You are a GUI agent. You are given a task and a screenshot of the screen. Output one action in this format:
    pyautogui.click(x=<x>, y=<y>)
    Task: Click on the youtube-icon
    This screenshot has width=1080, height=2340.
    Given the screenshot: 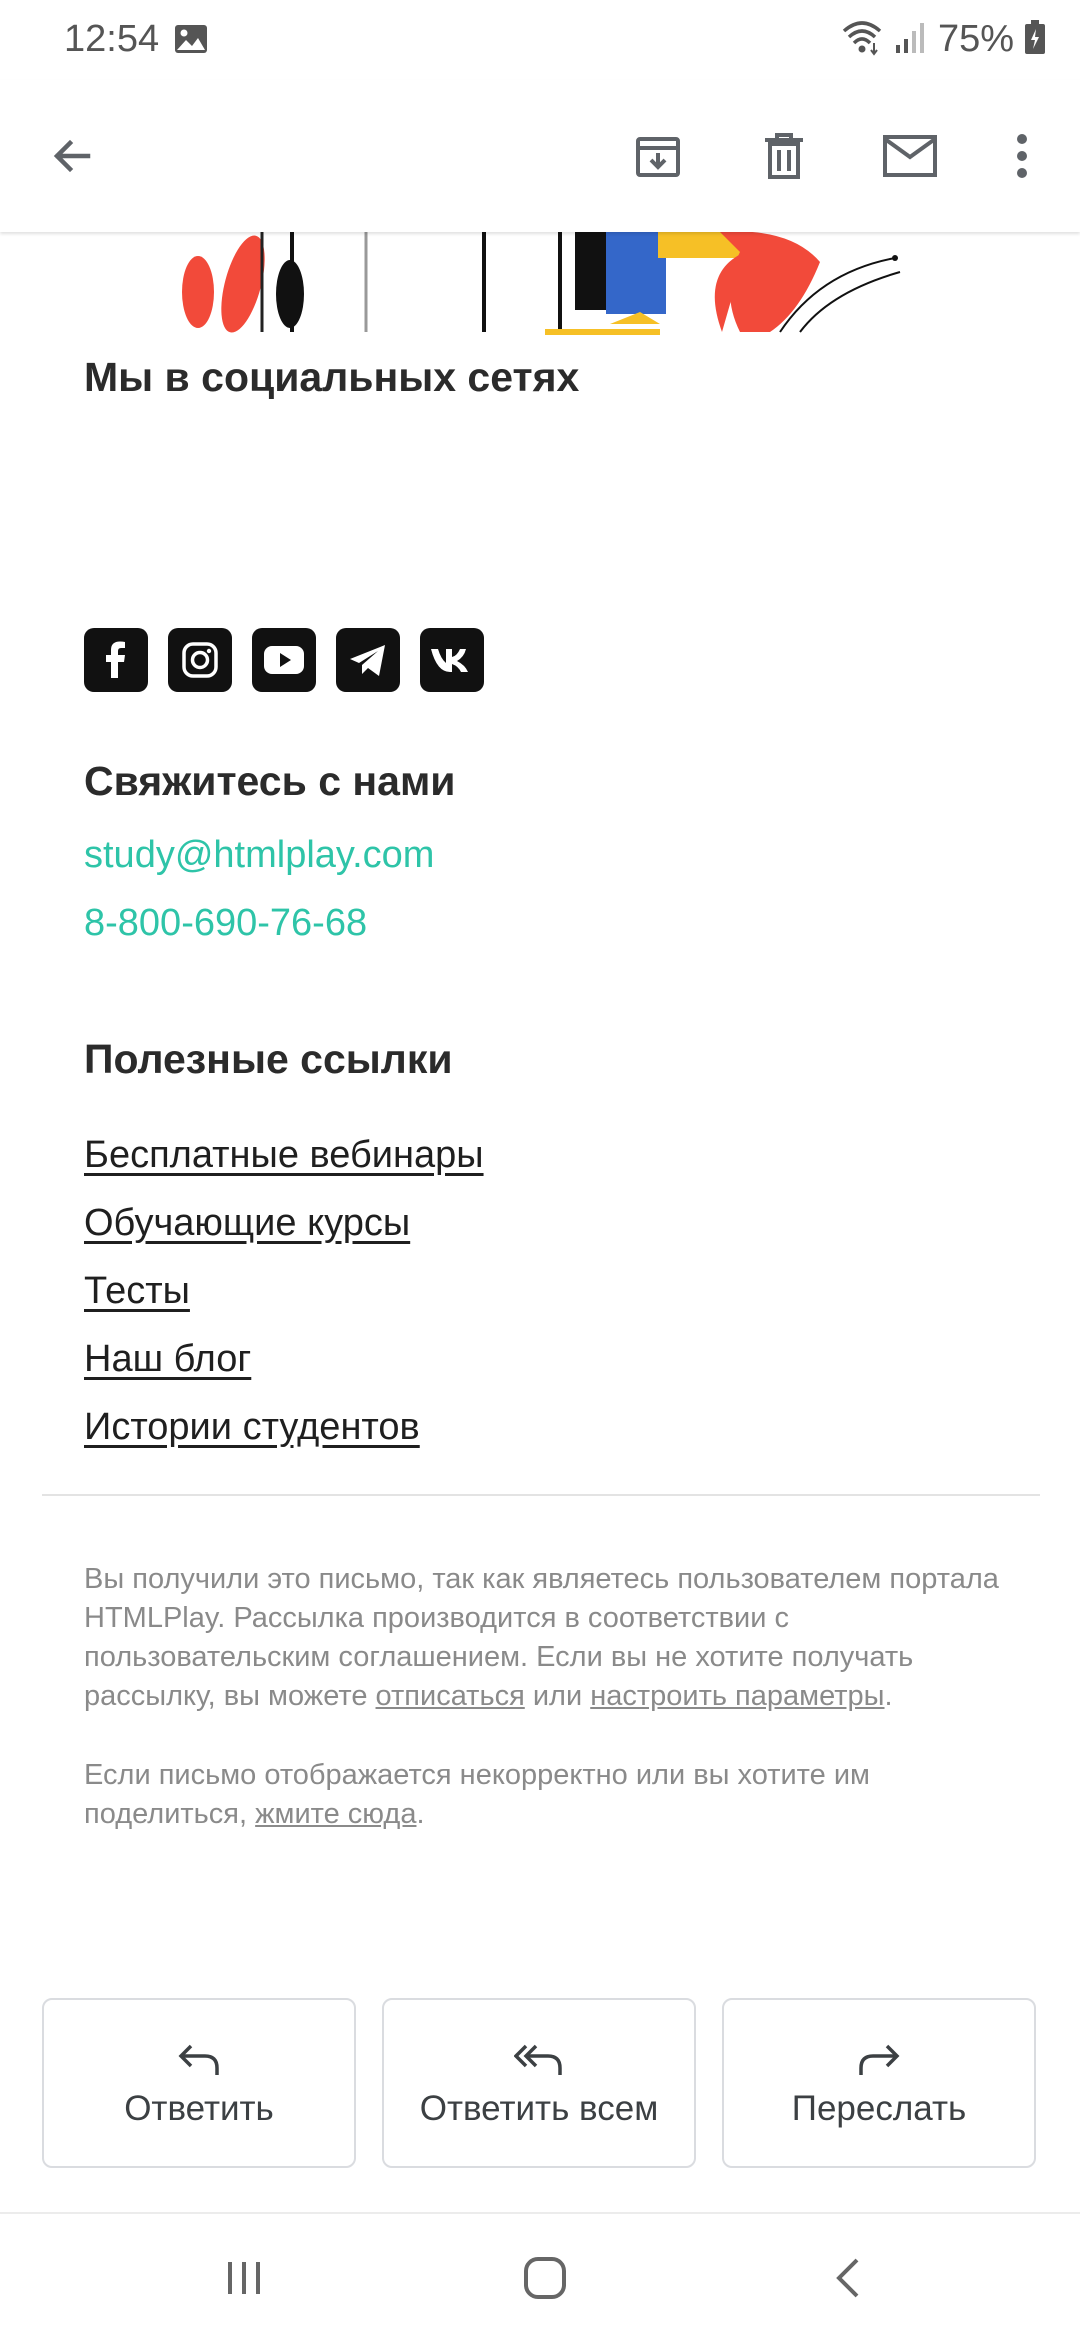 What is the action you would take?
    pyautogui.click(x=284, y=660)
    